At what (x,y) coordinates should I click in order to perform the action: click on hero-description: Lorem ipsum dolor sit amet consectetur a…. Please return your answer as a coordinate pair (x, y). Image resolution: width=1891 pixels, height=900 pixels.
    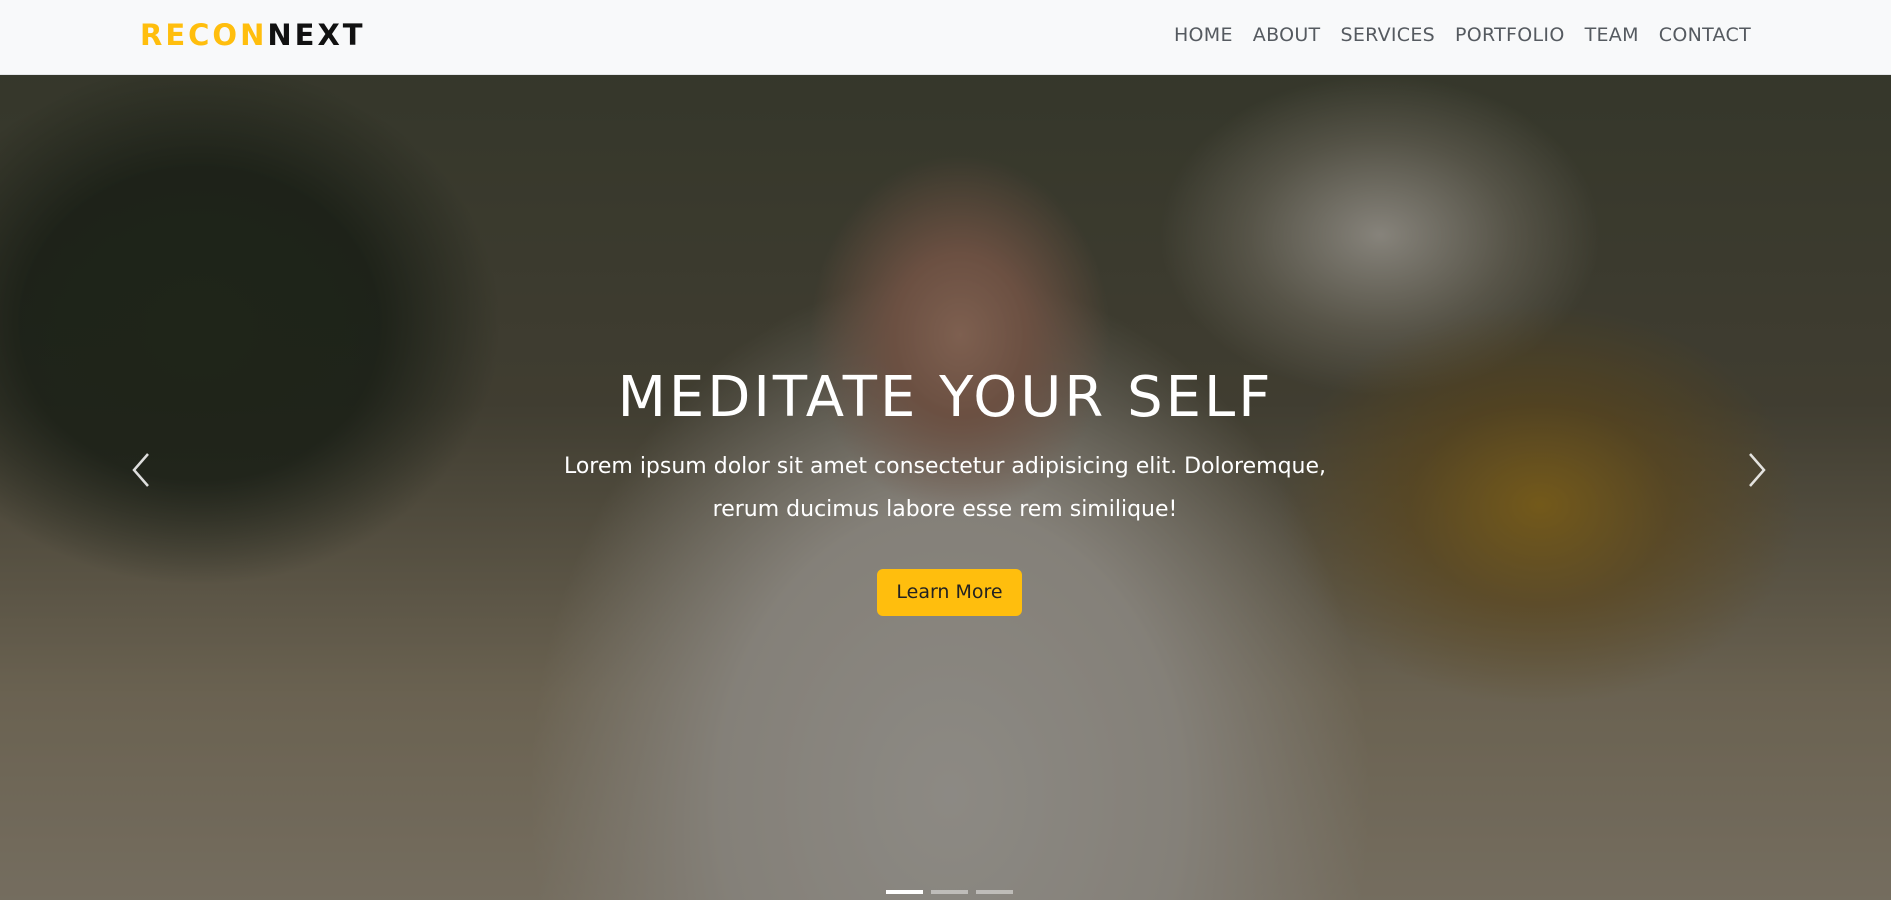
    Looking at the image, I should click on (945, 488).